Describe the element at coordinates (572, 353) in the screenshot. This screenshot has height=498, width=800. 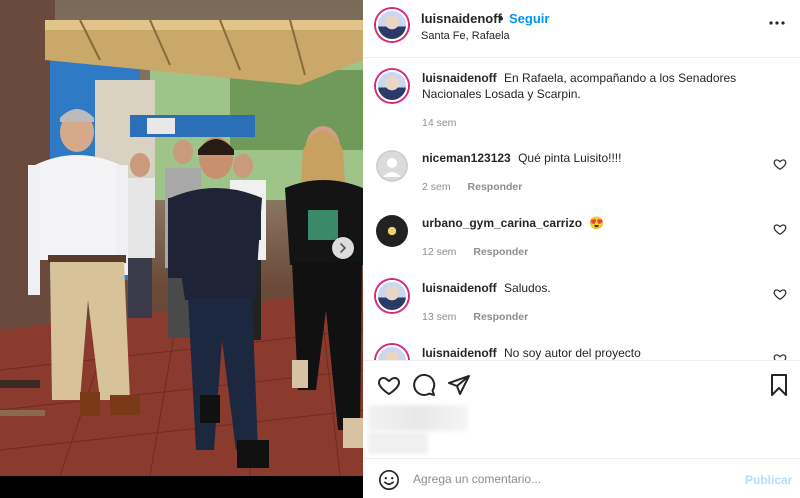
I see `comment-body: No soy autor del proyecto` at that location.